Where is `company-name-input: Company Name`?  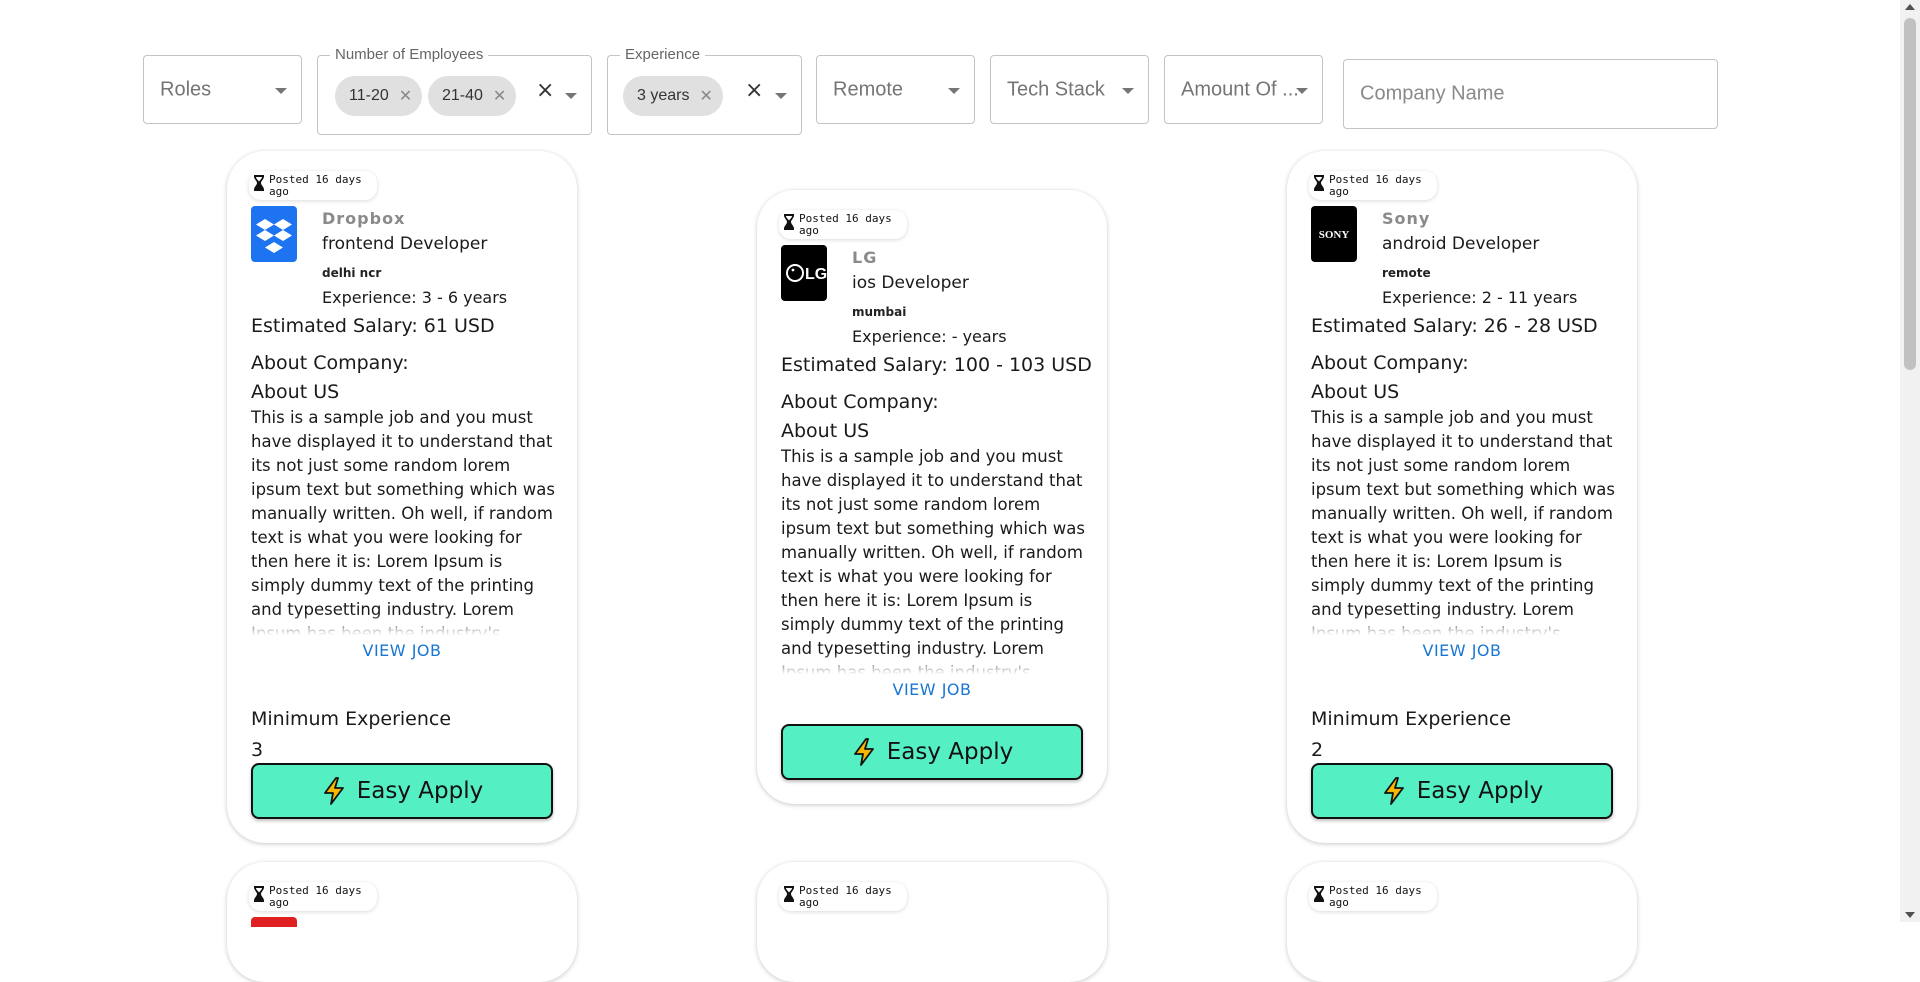
company-name-input: Company Name is located at coordinates (1530, 94).